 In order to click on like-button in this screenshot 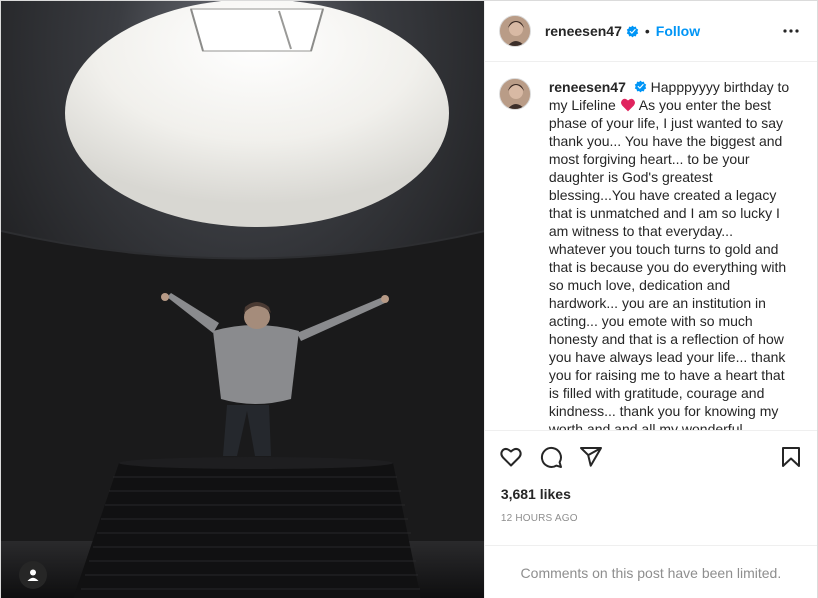, I will do `click(511, 457)`.